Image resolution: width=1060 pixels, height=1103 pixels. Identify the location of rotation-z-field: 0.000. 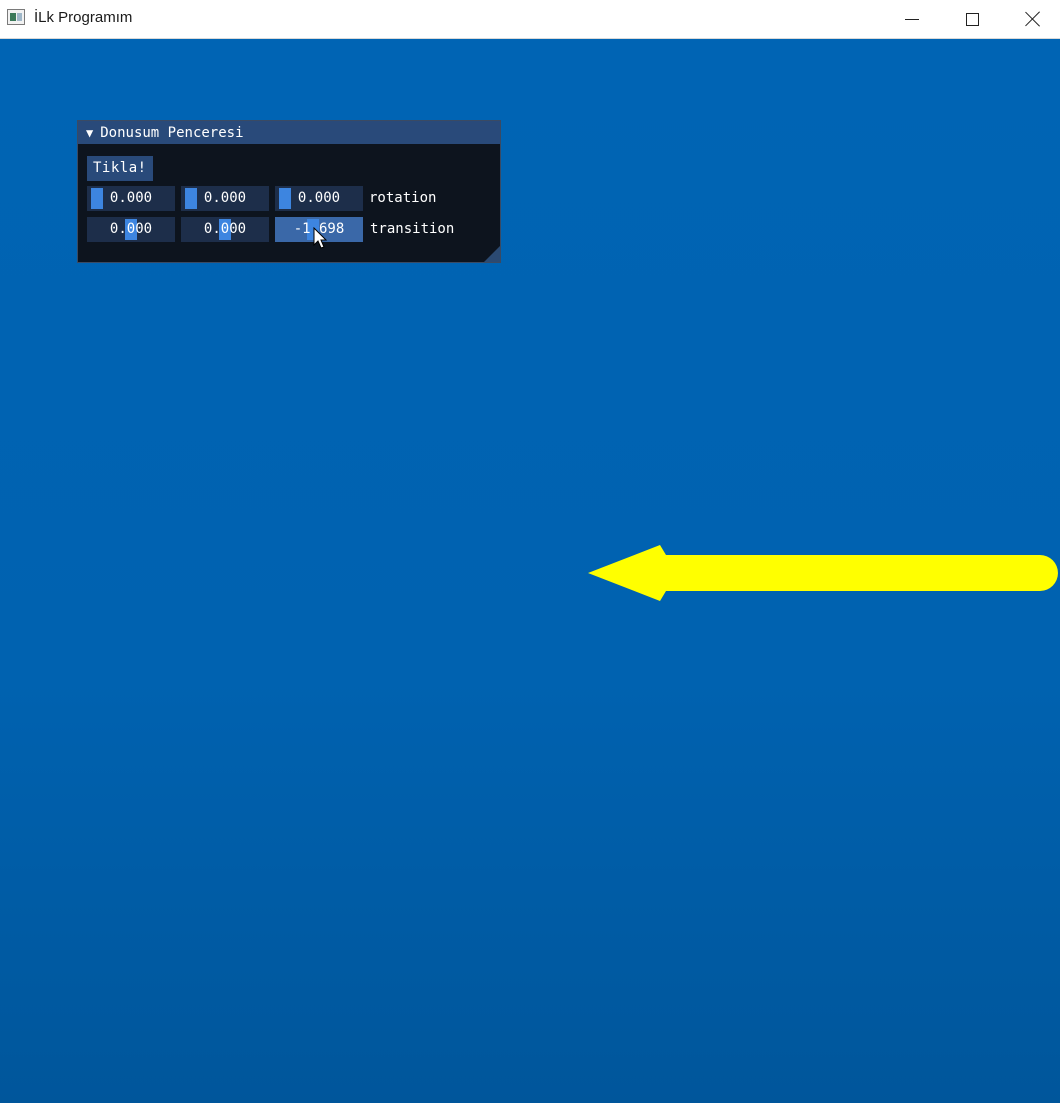
(319, 198).